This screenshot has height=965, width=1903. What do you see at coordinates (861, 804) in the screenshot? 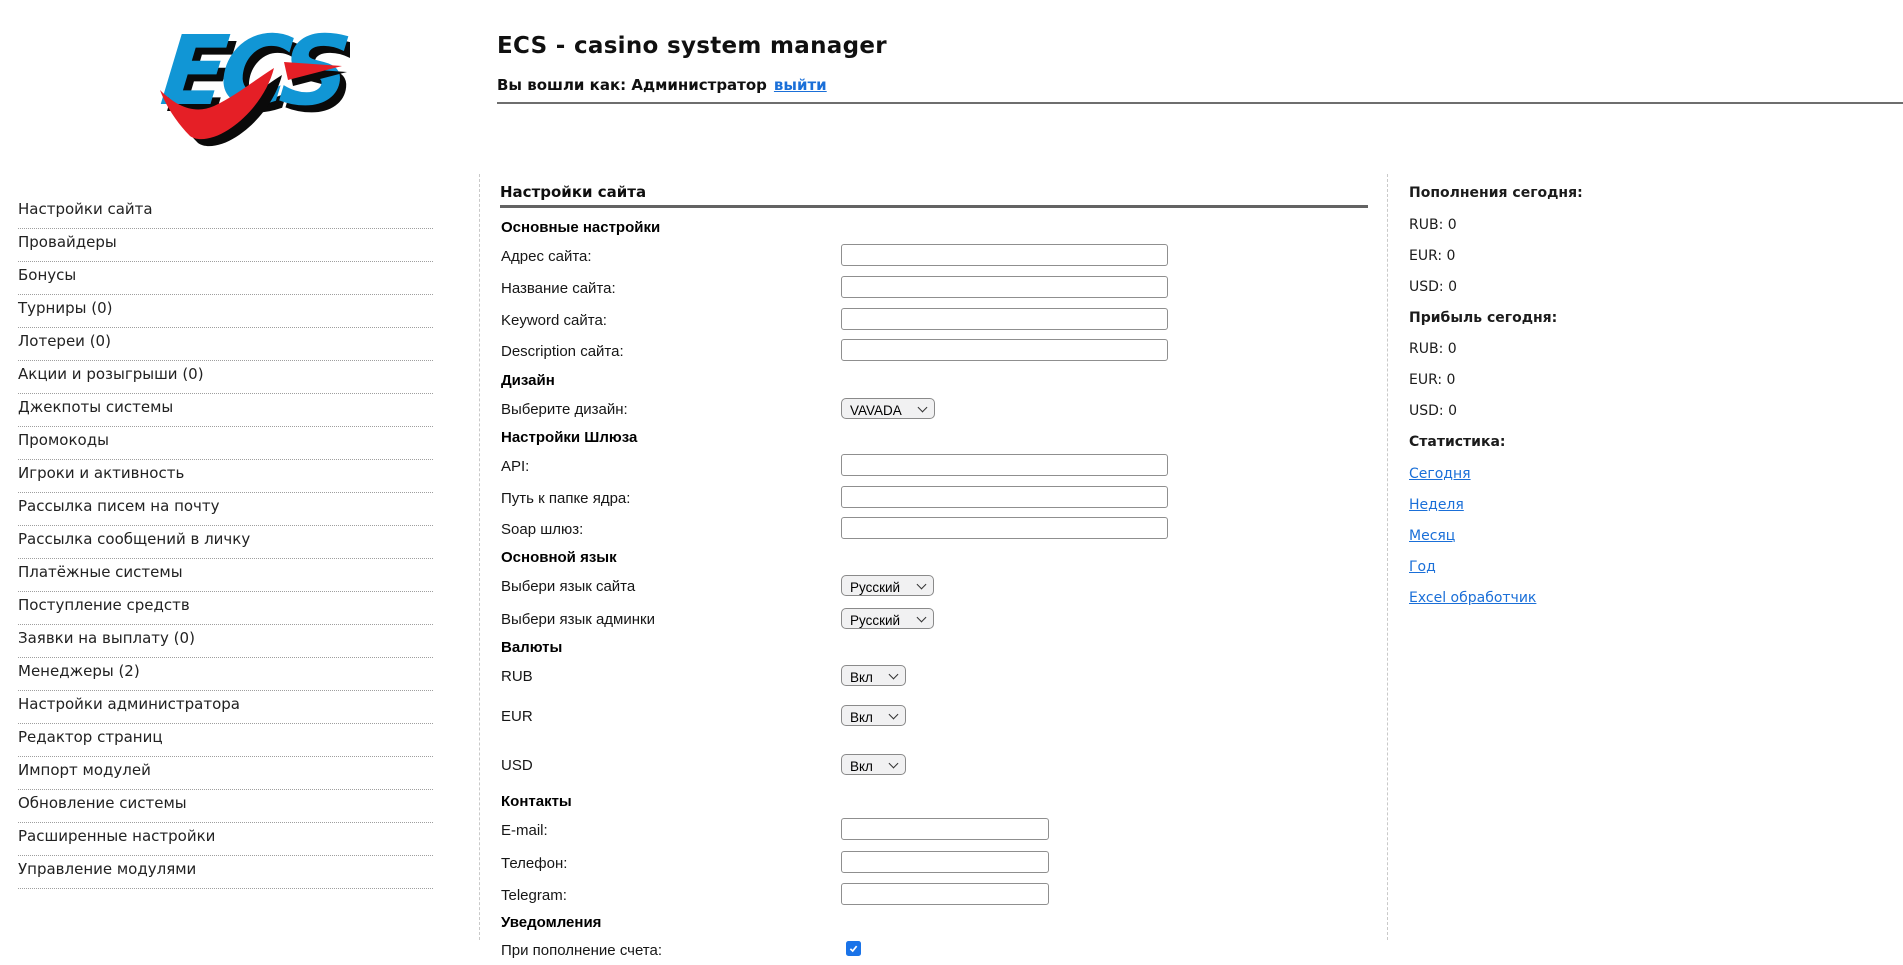
I see `form-section-row: Контакты` at bounding box center [861, 804].